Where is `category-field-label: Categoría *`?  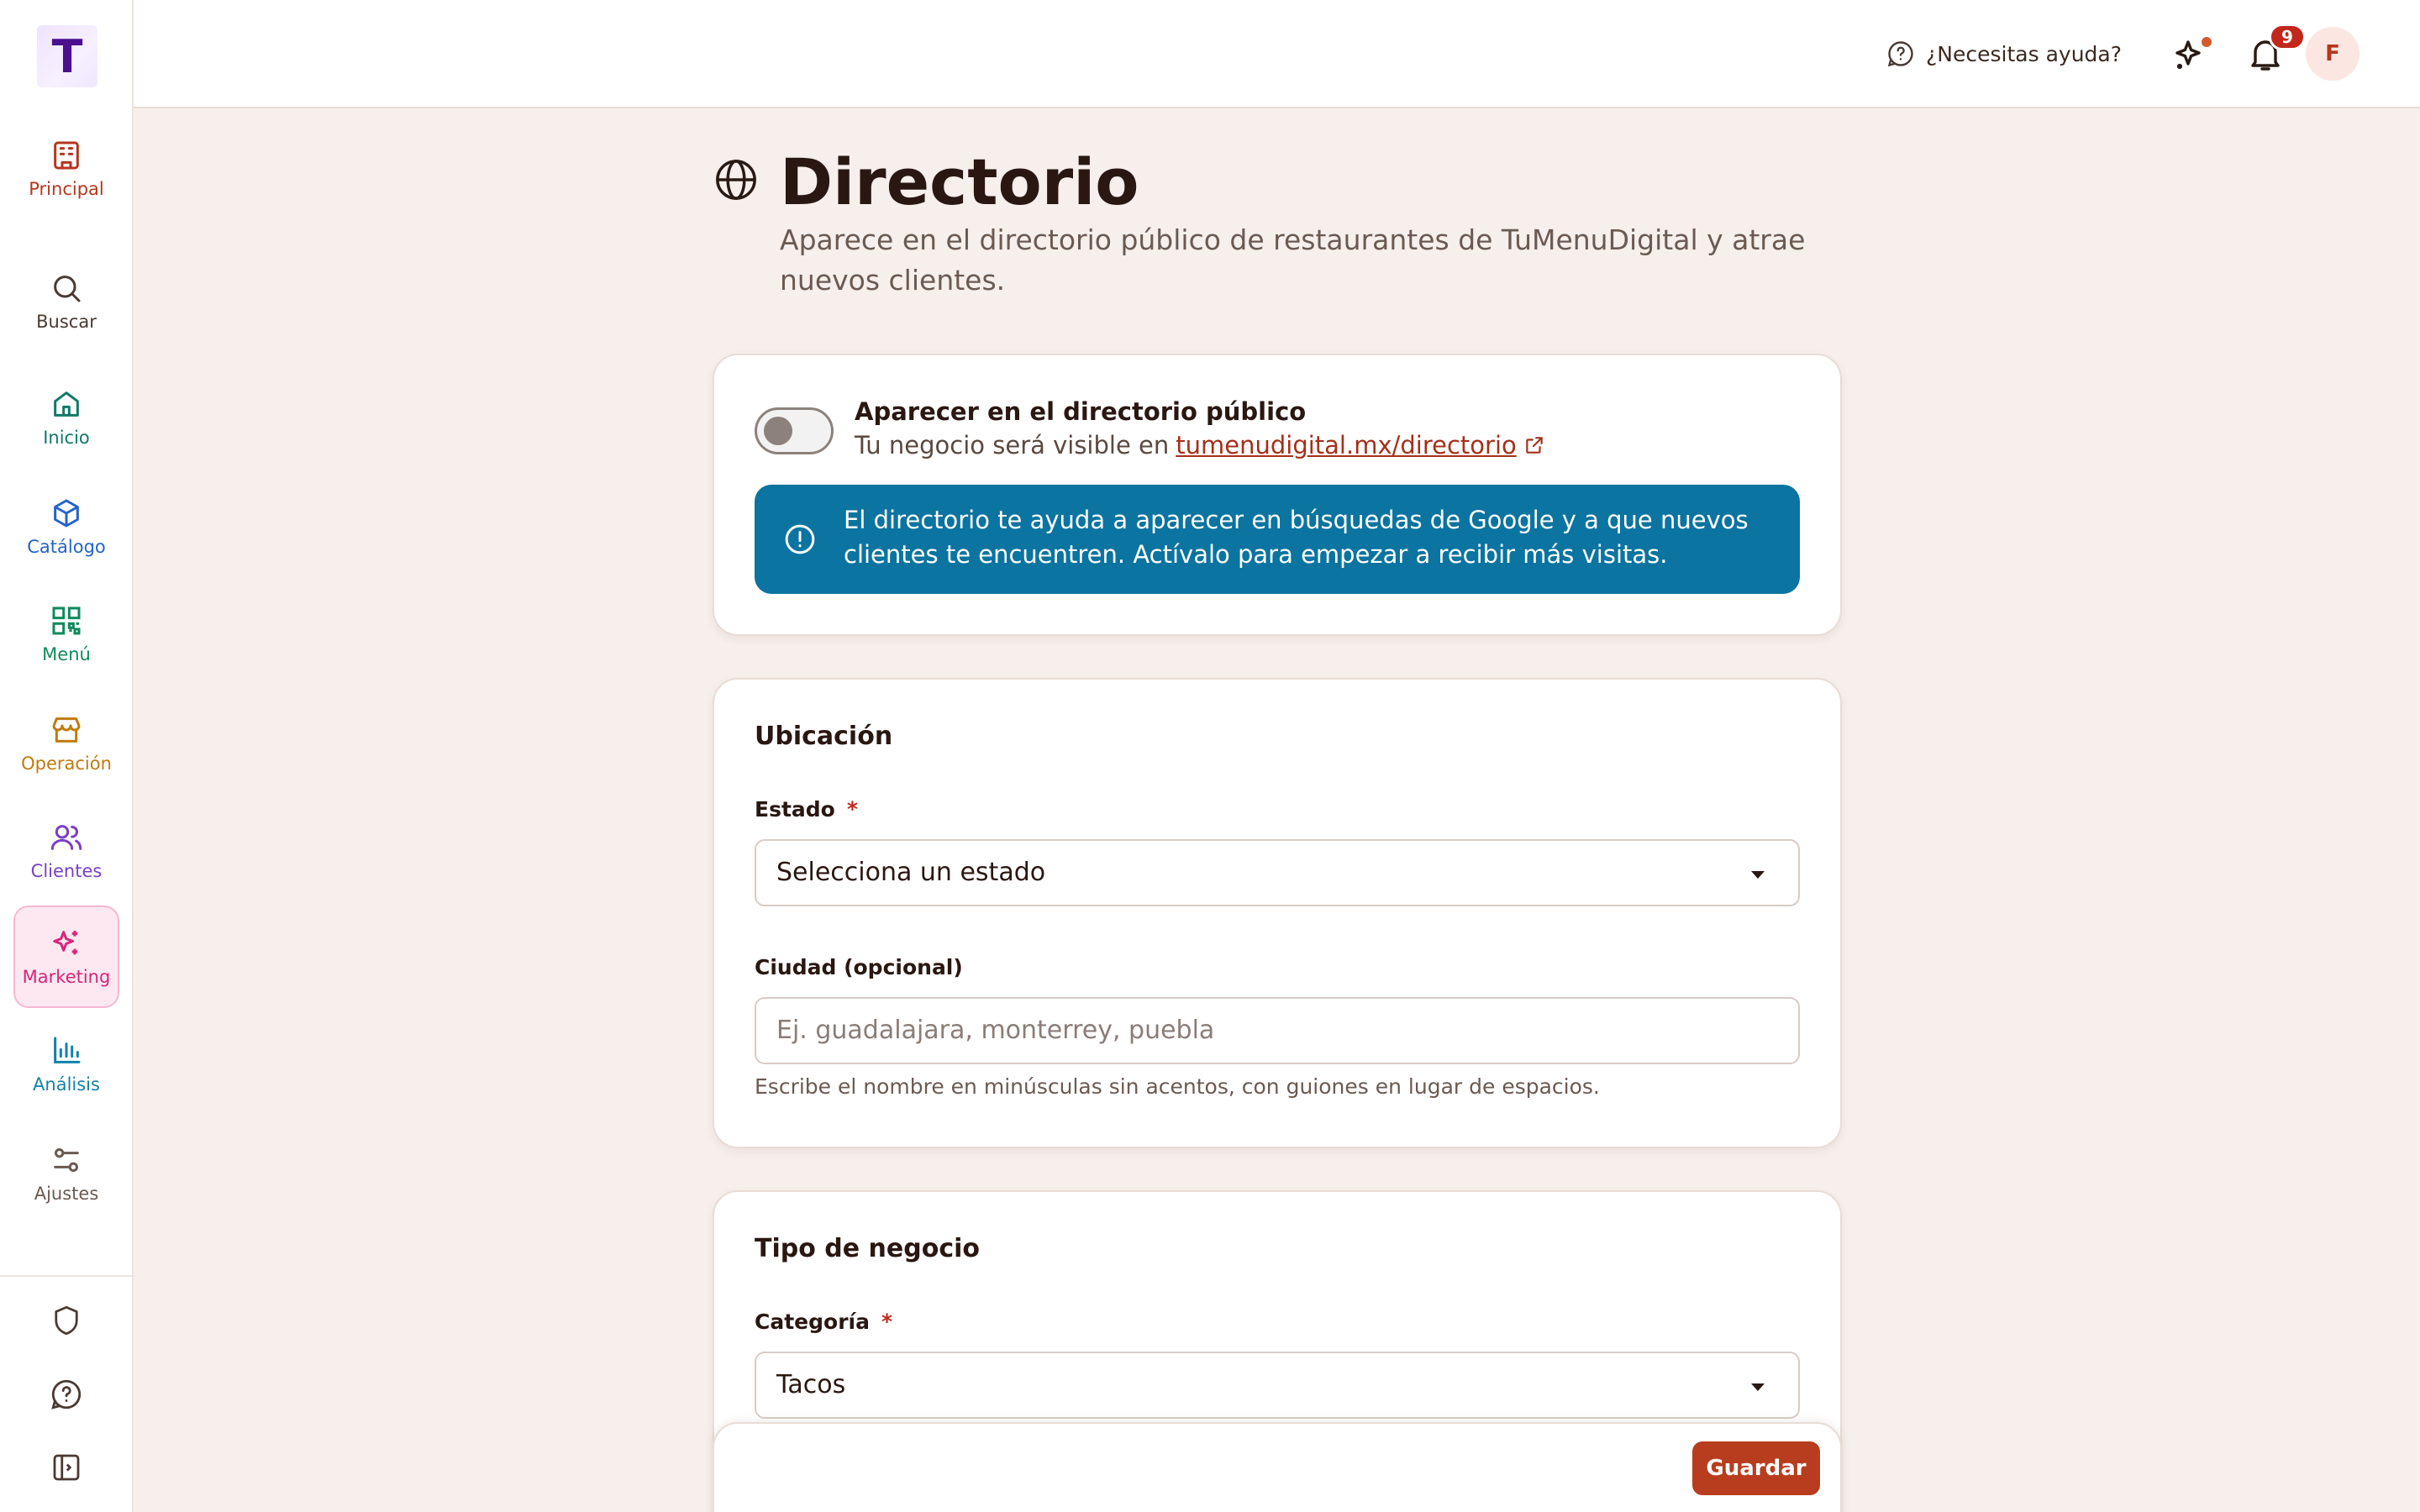 category-field-label: Categoría * is located at coordinates (824, 1322).